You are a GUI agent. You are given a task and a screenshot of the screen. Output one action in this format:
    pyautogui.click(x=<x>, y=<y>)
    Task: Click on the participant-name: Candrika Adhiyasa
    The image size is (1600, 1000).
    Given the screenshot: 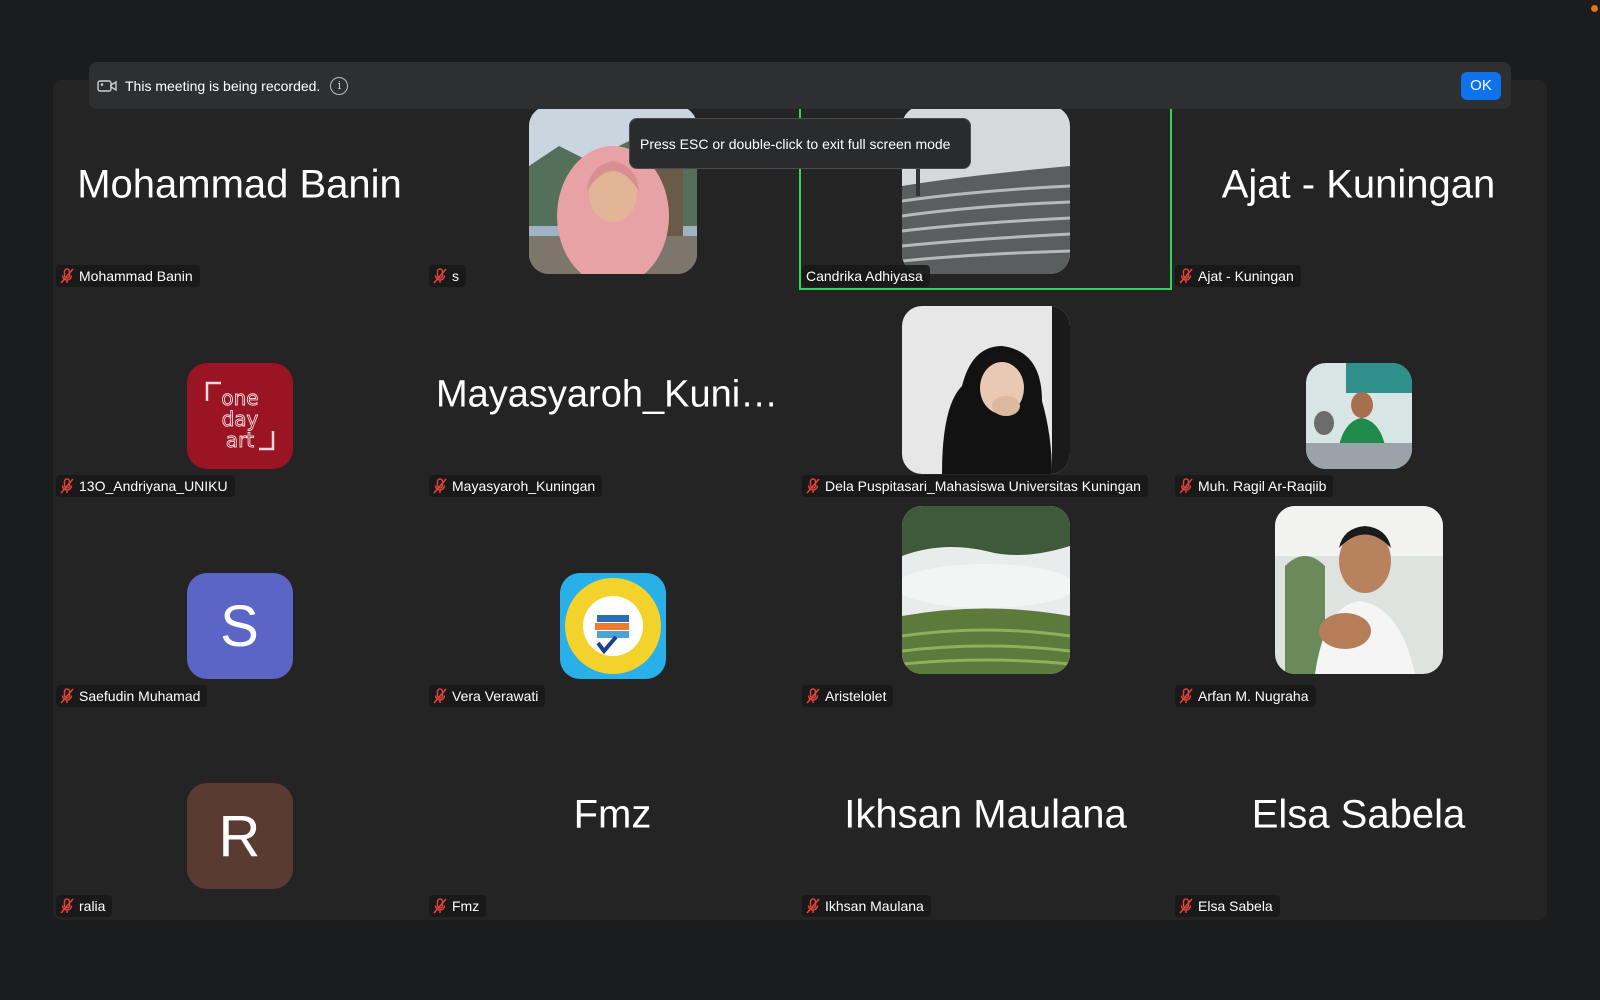 What is the action you would take?
    pyautogui.click(x=864, y=276)
    